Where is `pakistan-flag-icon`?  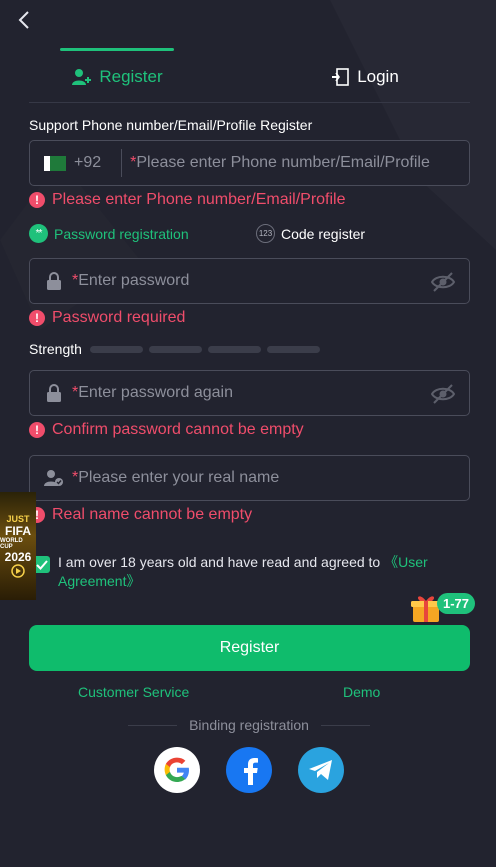
pakistan-flag-icon is located at coordinates (55, 163).